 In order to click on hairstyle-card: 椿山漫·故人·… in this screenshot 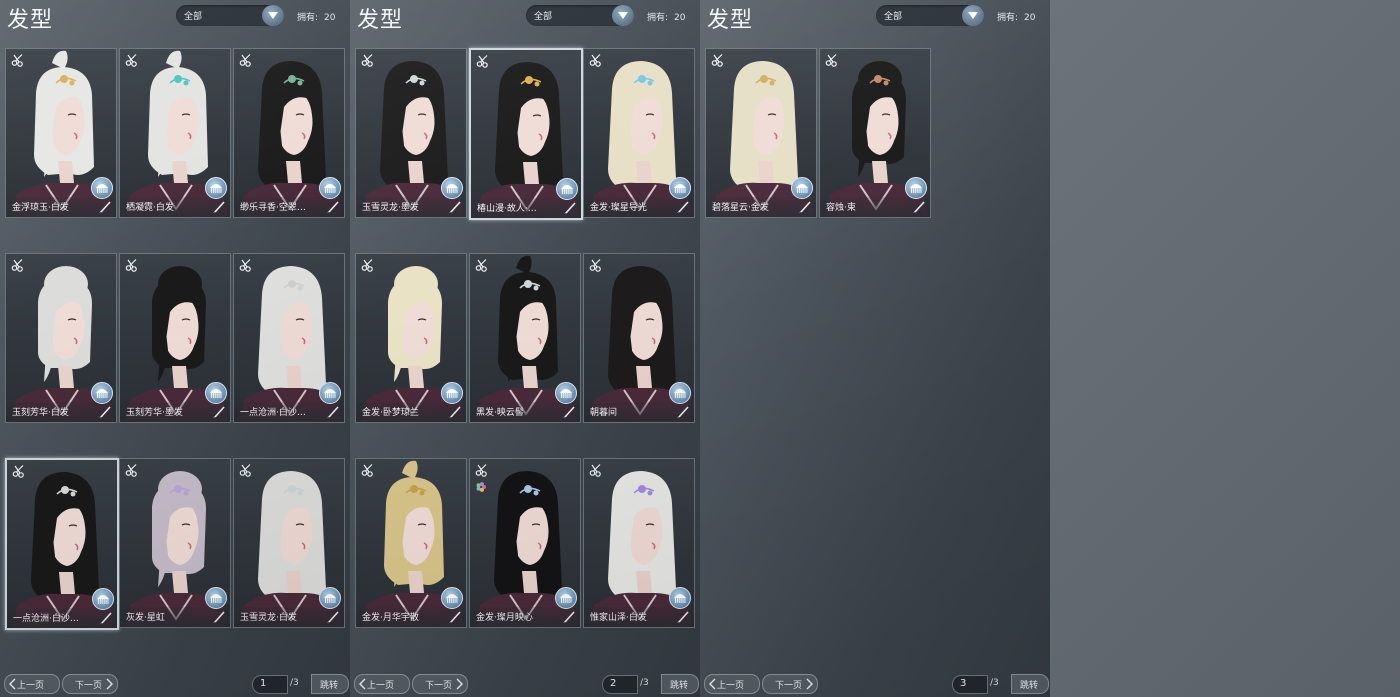, I will do `click(526, 134)`.